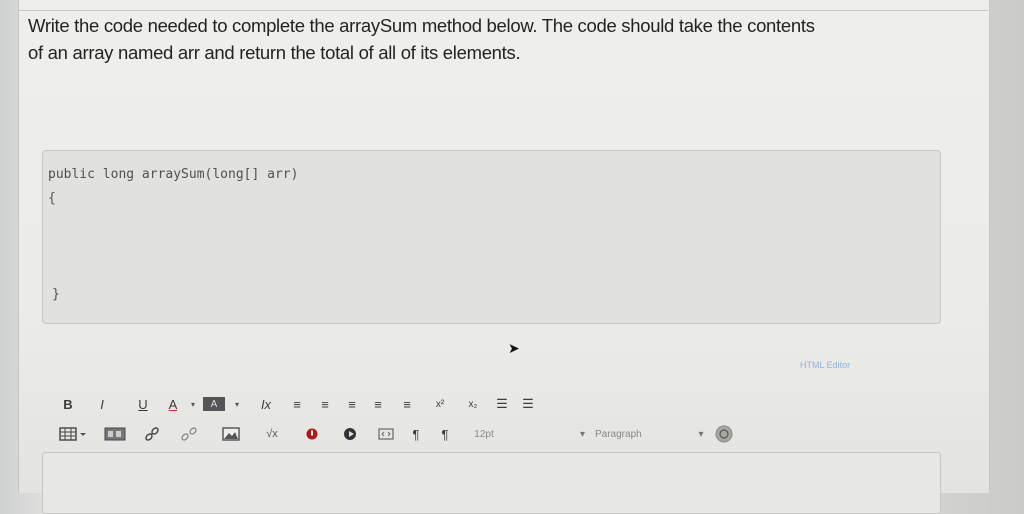  I want to click on html-editor-link: HTML Editor, so click(825, 365).